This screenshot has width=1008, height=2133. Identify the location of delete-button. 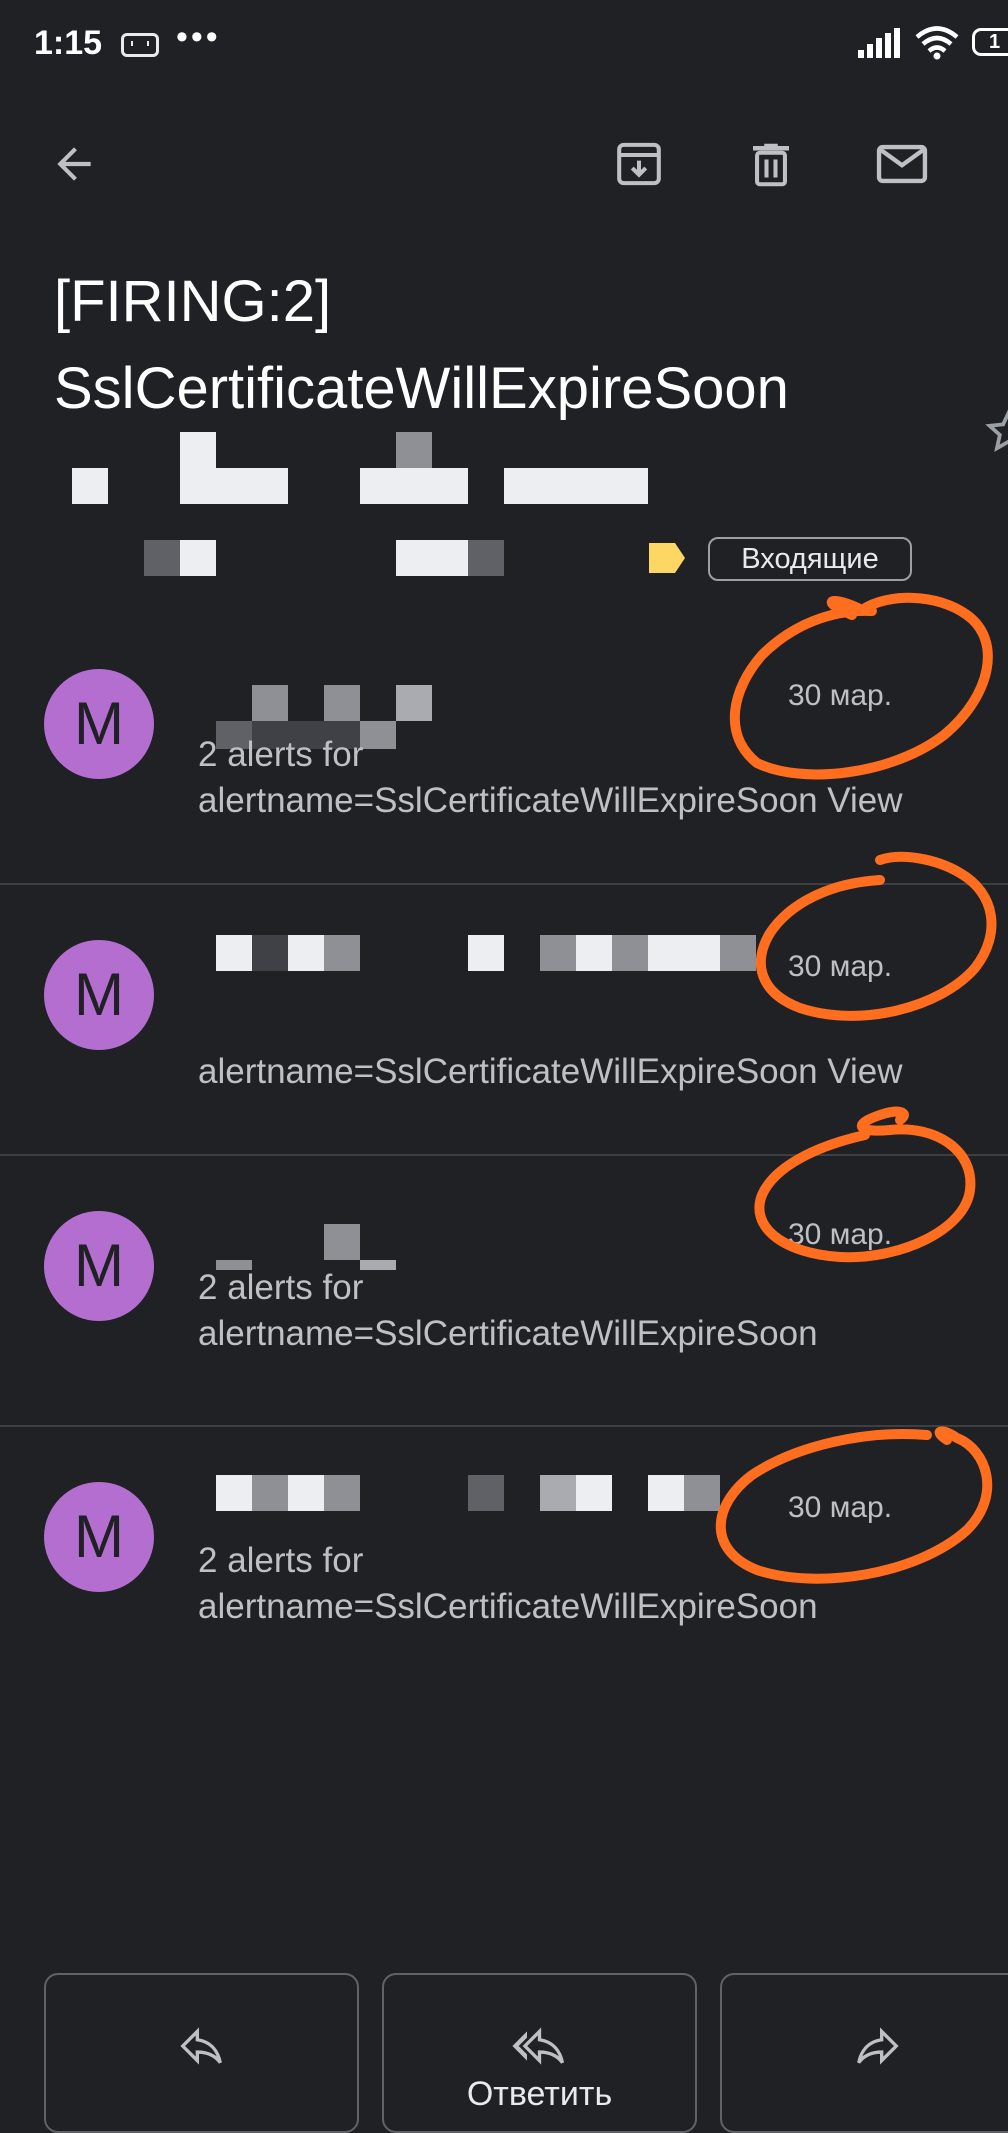
(771, 164).